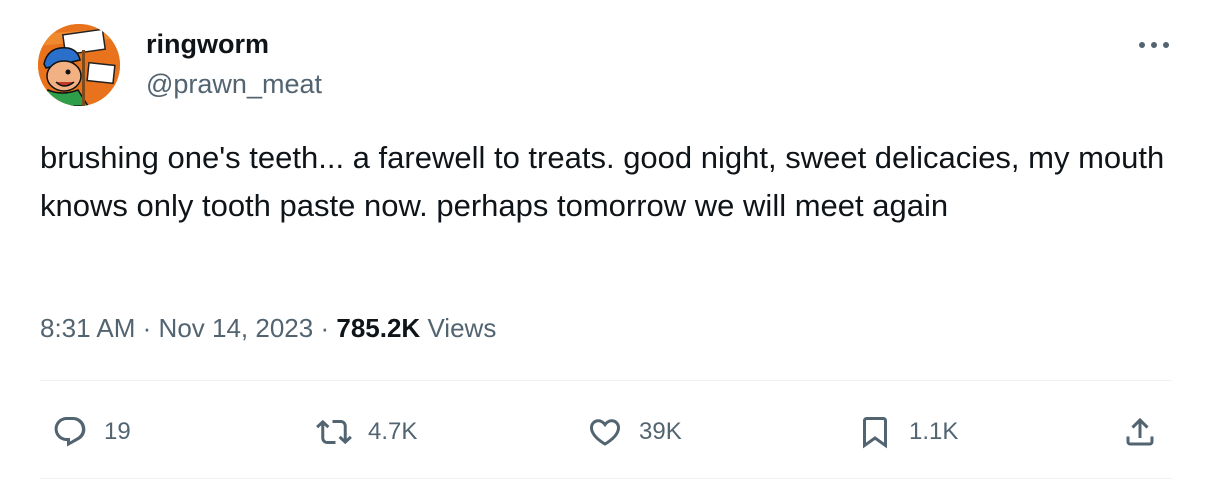  Describe the element at coordinates (906, 432) in the screenshot. I see `bookmark-button: 1.1K` at that location.